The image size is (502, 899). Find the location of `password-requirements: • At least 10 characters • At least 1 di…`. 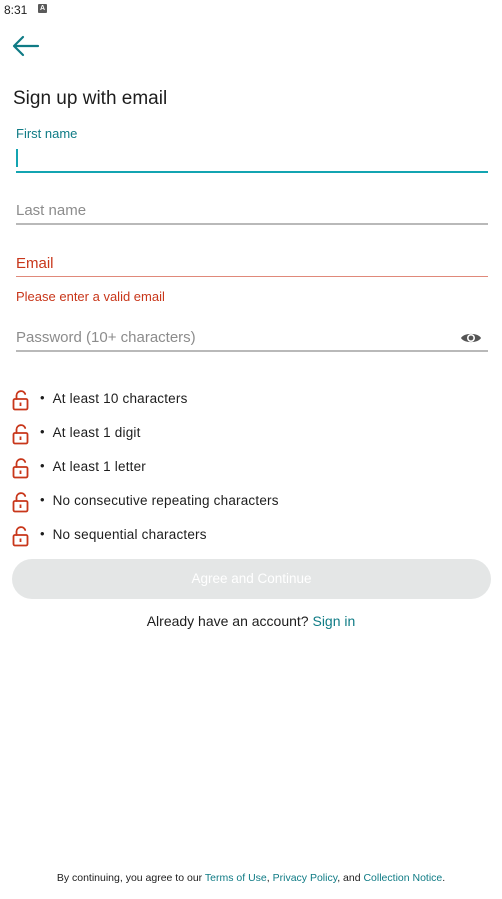

password-requirements: • At least 10 characters • At least 1 di… is located at coordinates (145, 473).